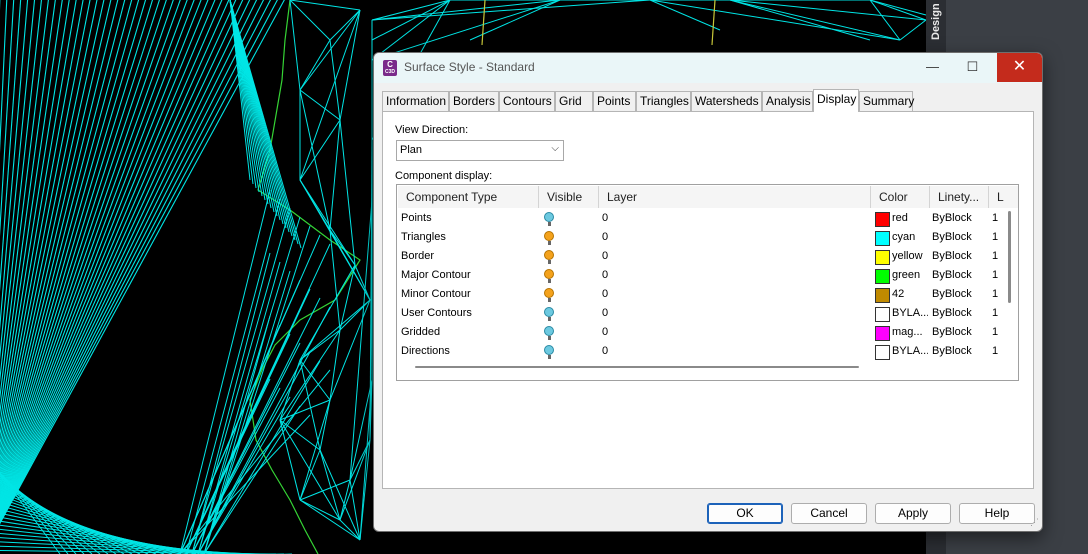 The height and width of the screenshot is (554, 1088). What do you see at coordinates (787, 101) in the screenshot?
I see `tab-analysis: Analysis` at bounding box center [787, 101].